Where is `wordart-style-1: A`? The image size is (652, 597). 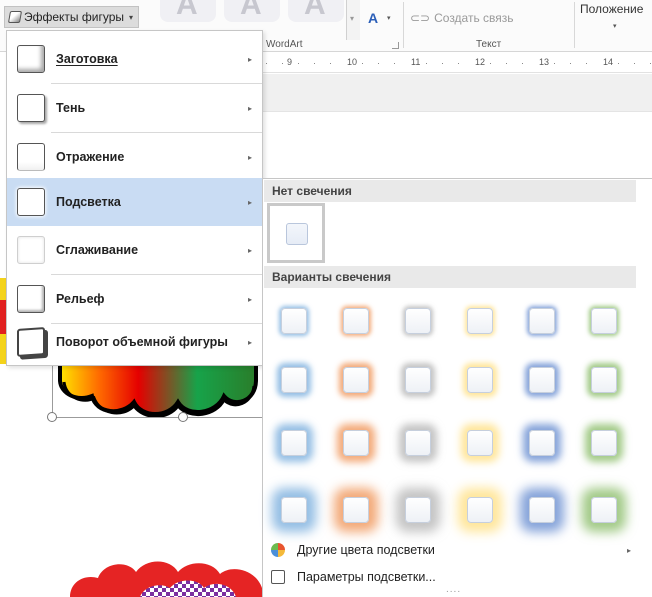 wordart-style-1: A is located at coordinates (188, 11).